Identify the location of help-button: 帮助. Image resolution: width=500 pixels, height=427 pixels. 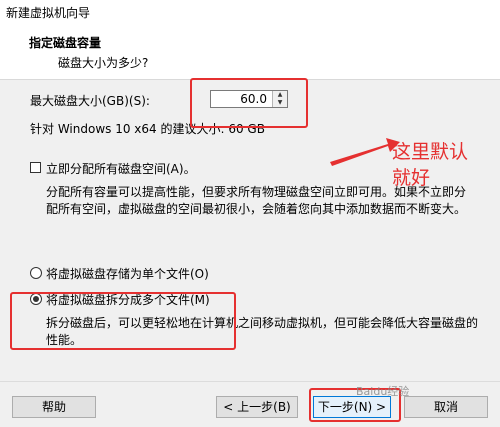
(54, 407).